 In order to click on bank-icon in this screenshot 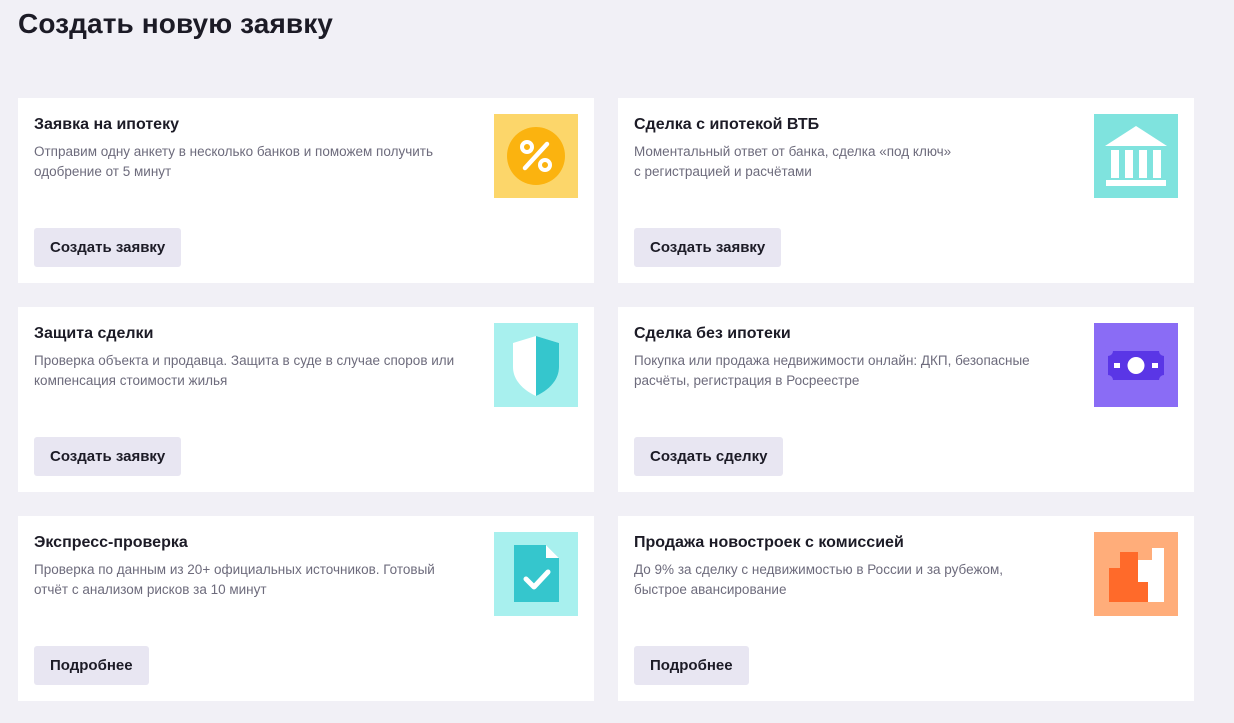, I will do `click(1136, 156)`.